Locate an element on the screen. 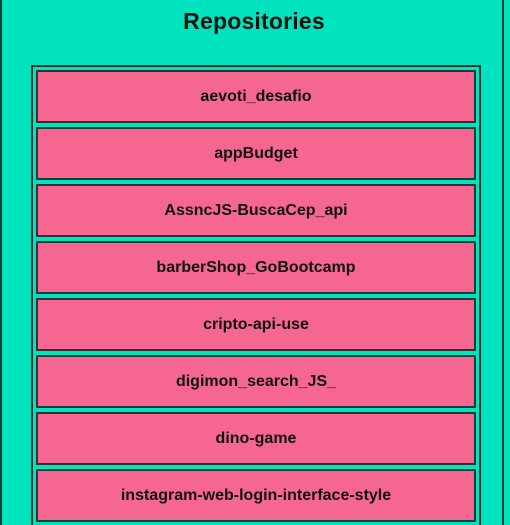  repo-item-digimon-search-js: digimon_search_JS_ is located at coordinates (256, 381).